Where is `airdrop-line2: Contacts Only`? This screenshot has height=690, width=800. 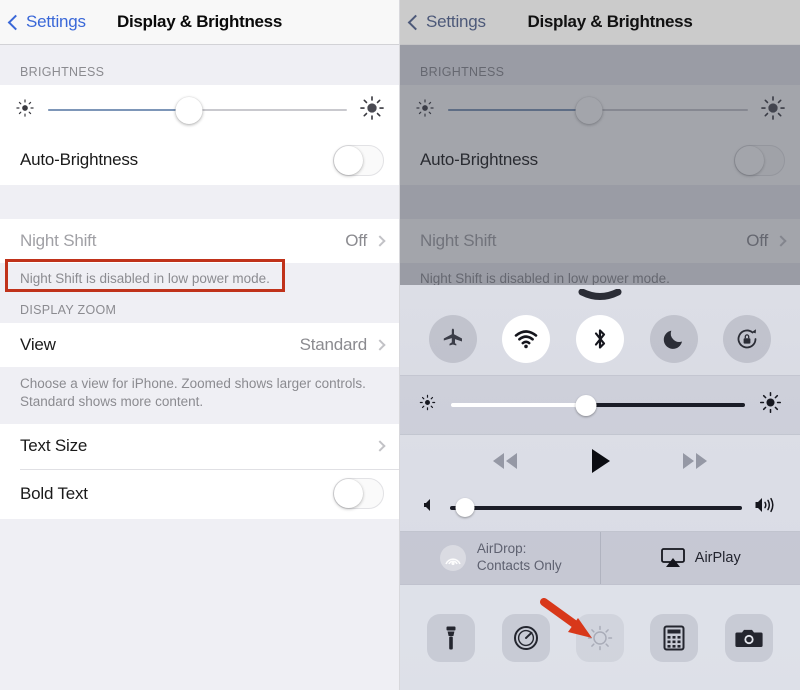 airdrop-line2: Contacts Only is located at coordinates (519, 565).